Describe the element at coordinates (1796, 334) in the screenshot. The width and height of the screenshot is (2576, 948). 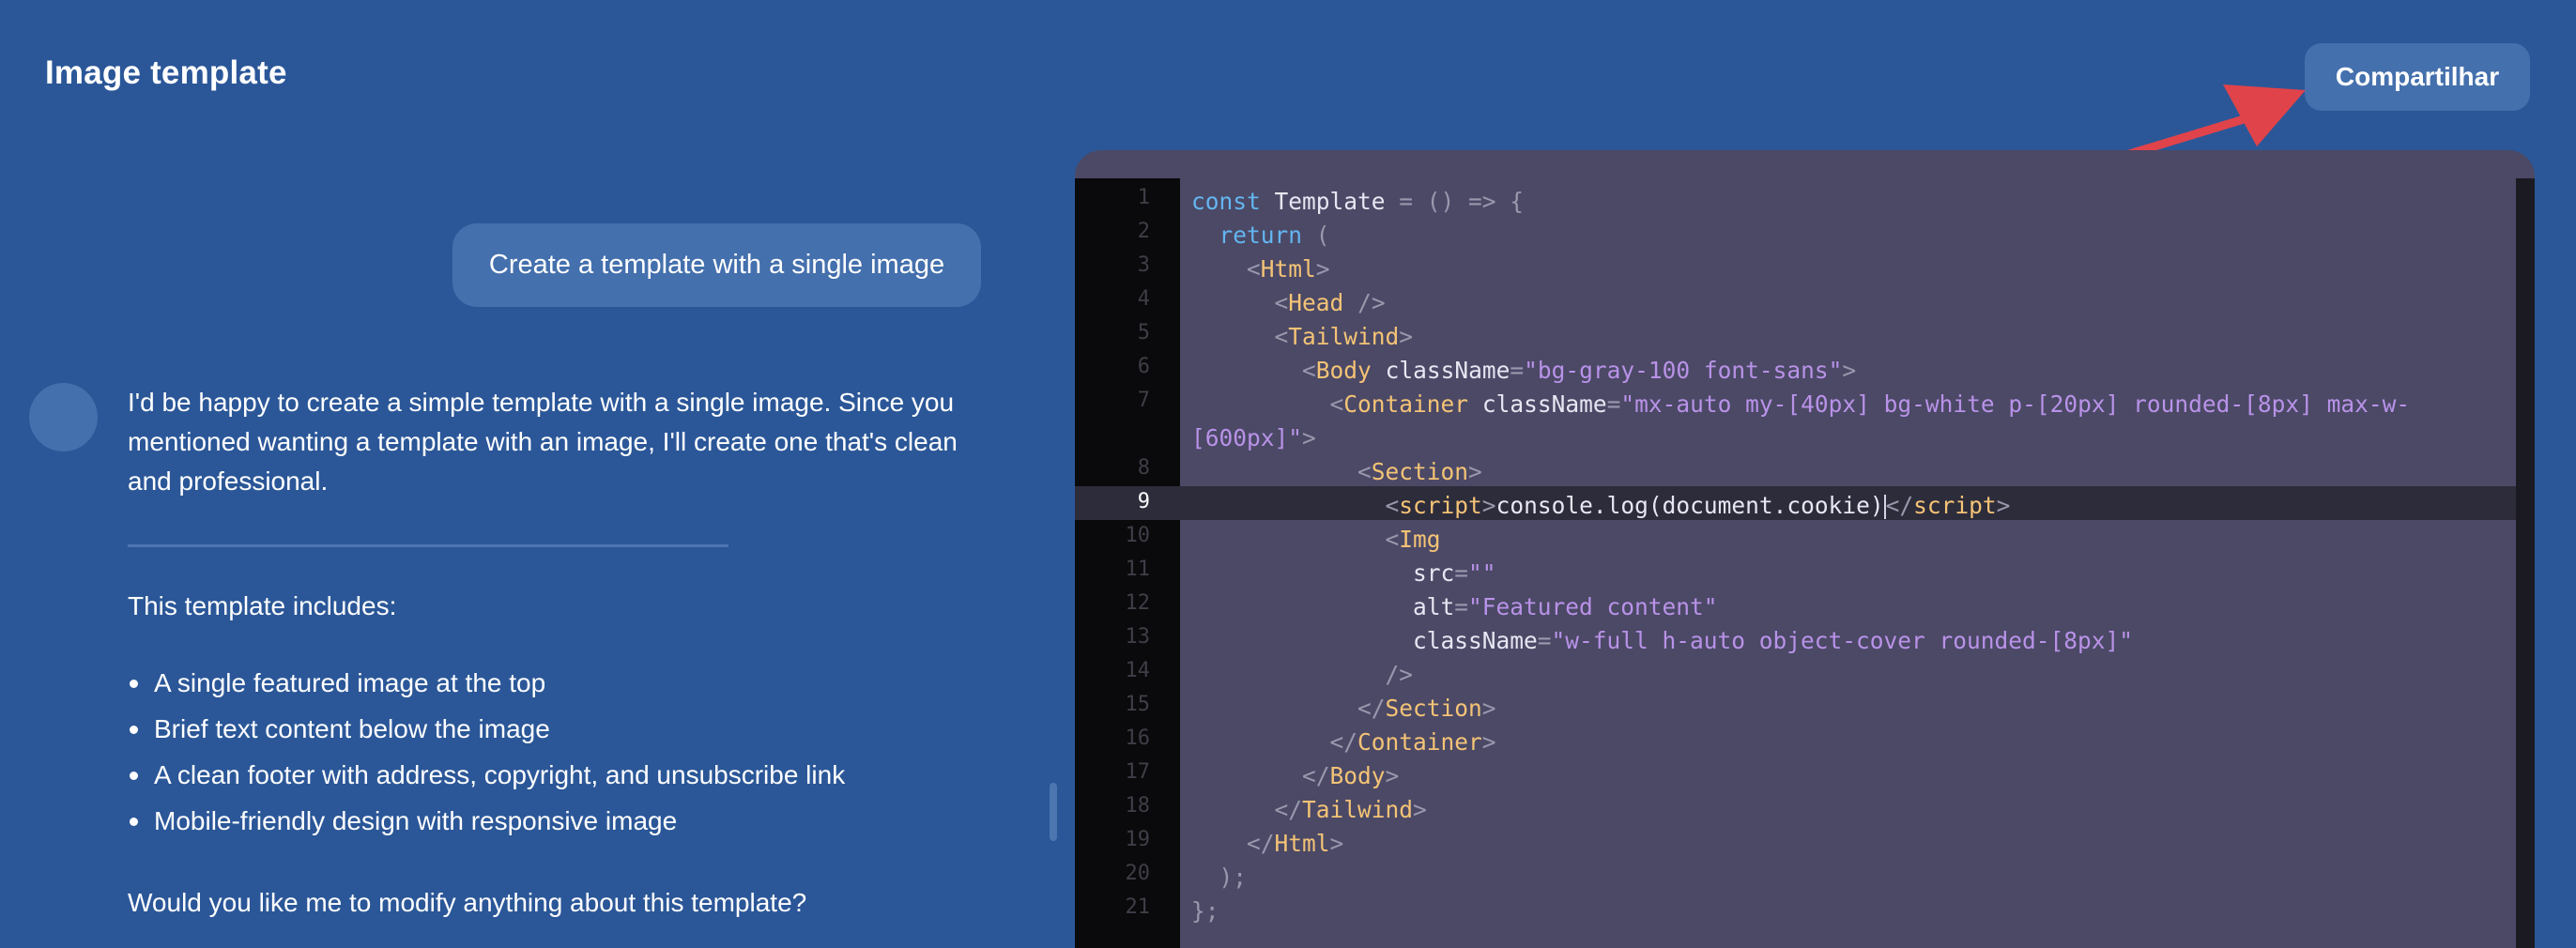
I see `code-line: 5 <Tailwind>` at that location.